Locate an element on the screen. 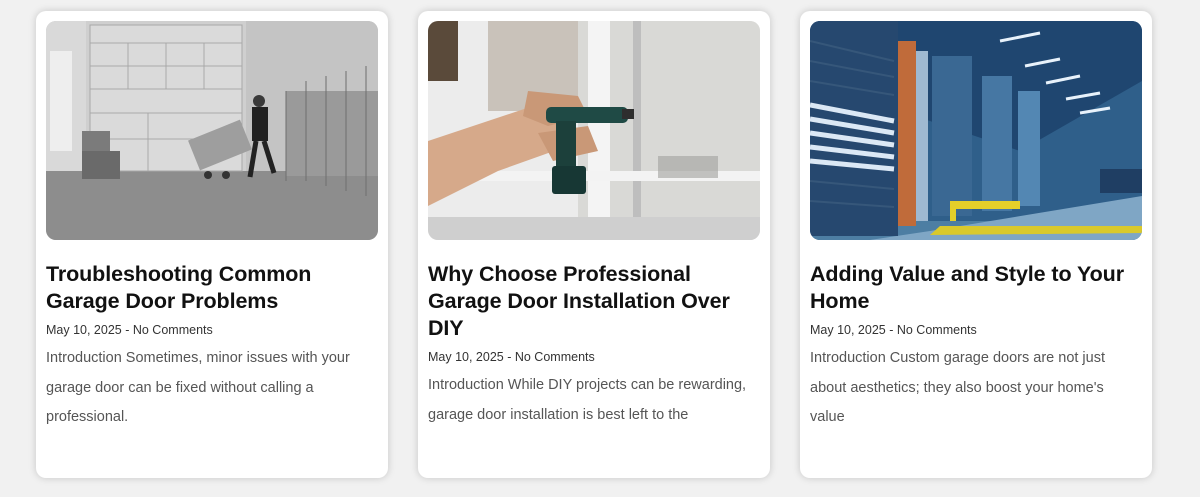 This screenshot has height=497, width=1200. drill-installation-photo-icon is located at coordinates (594, 130).